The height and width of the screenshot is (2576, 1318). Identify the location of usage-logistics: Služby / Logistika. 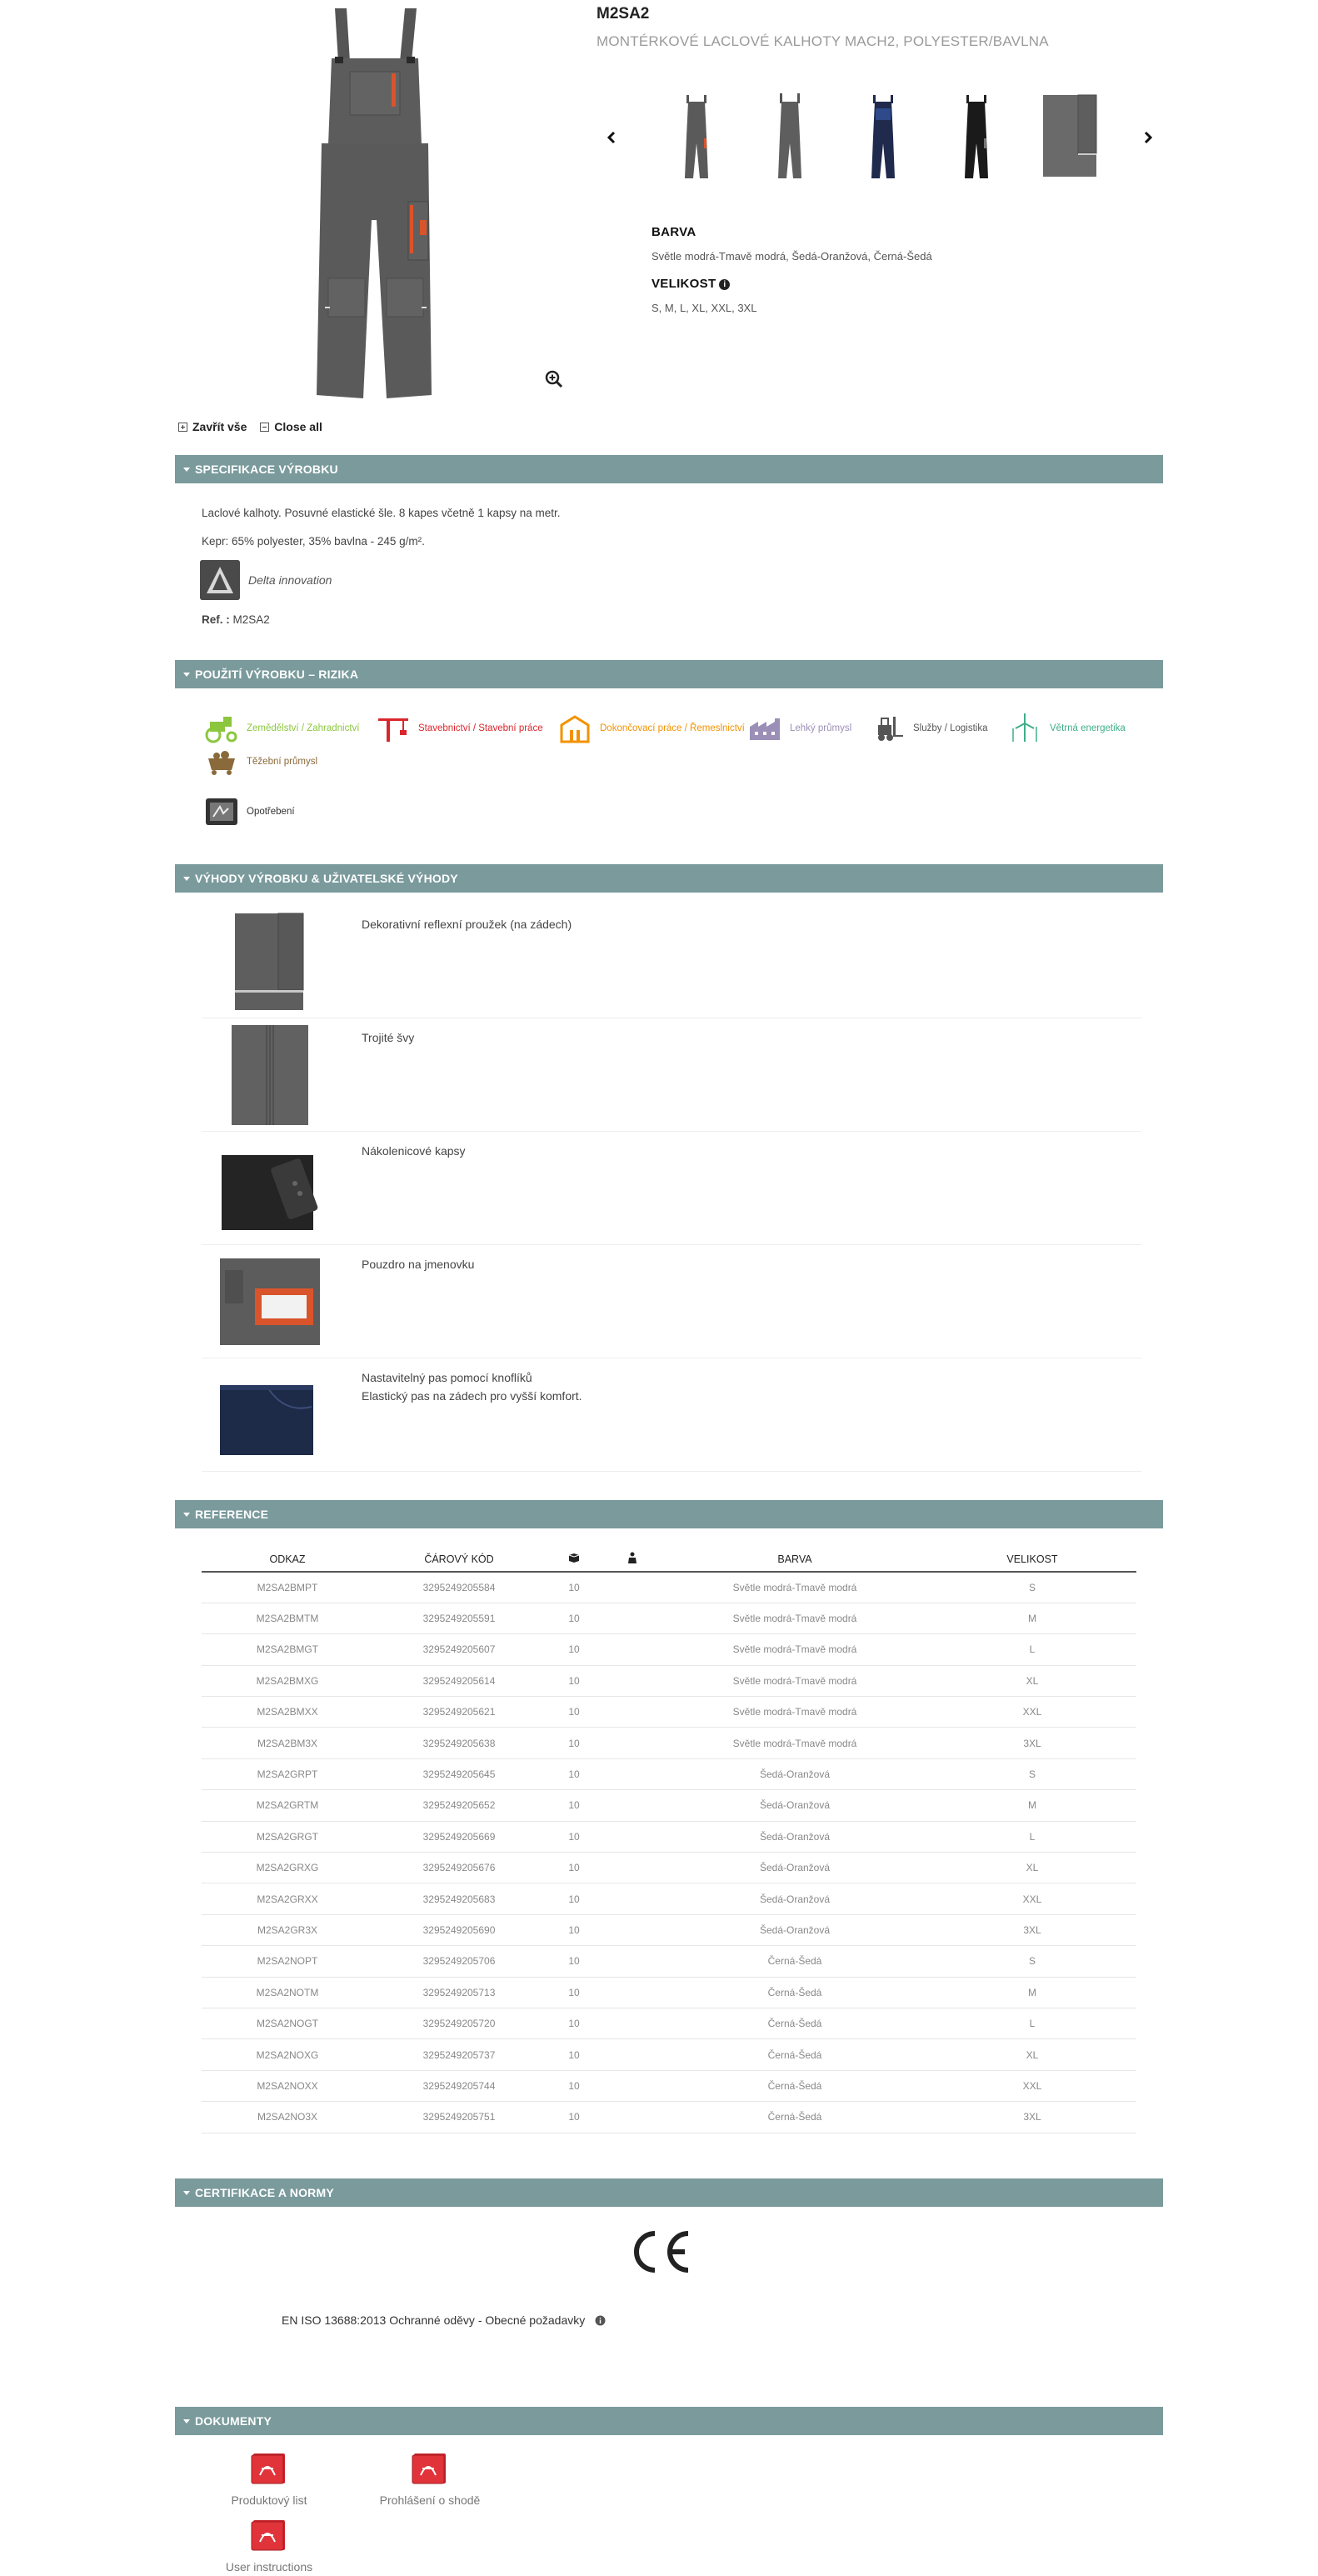
(929, 728).